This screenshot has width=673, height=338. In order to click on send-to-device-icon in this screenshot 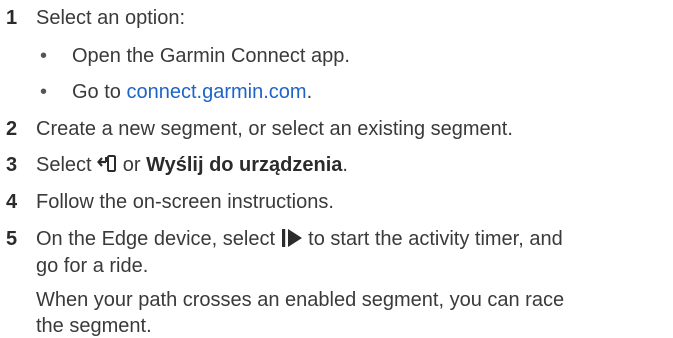, I will do `click(107, 167)`.